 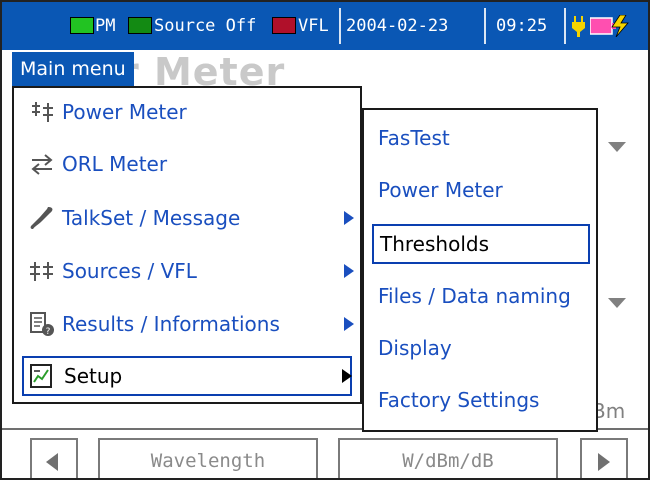 I want to click on softkey-prev, so click(x=54, y=458).